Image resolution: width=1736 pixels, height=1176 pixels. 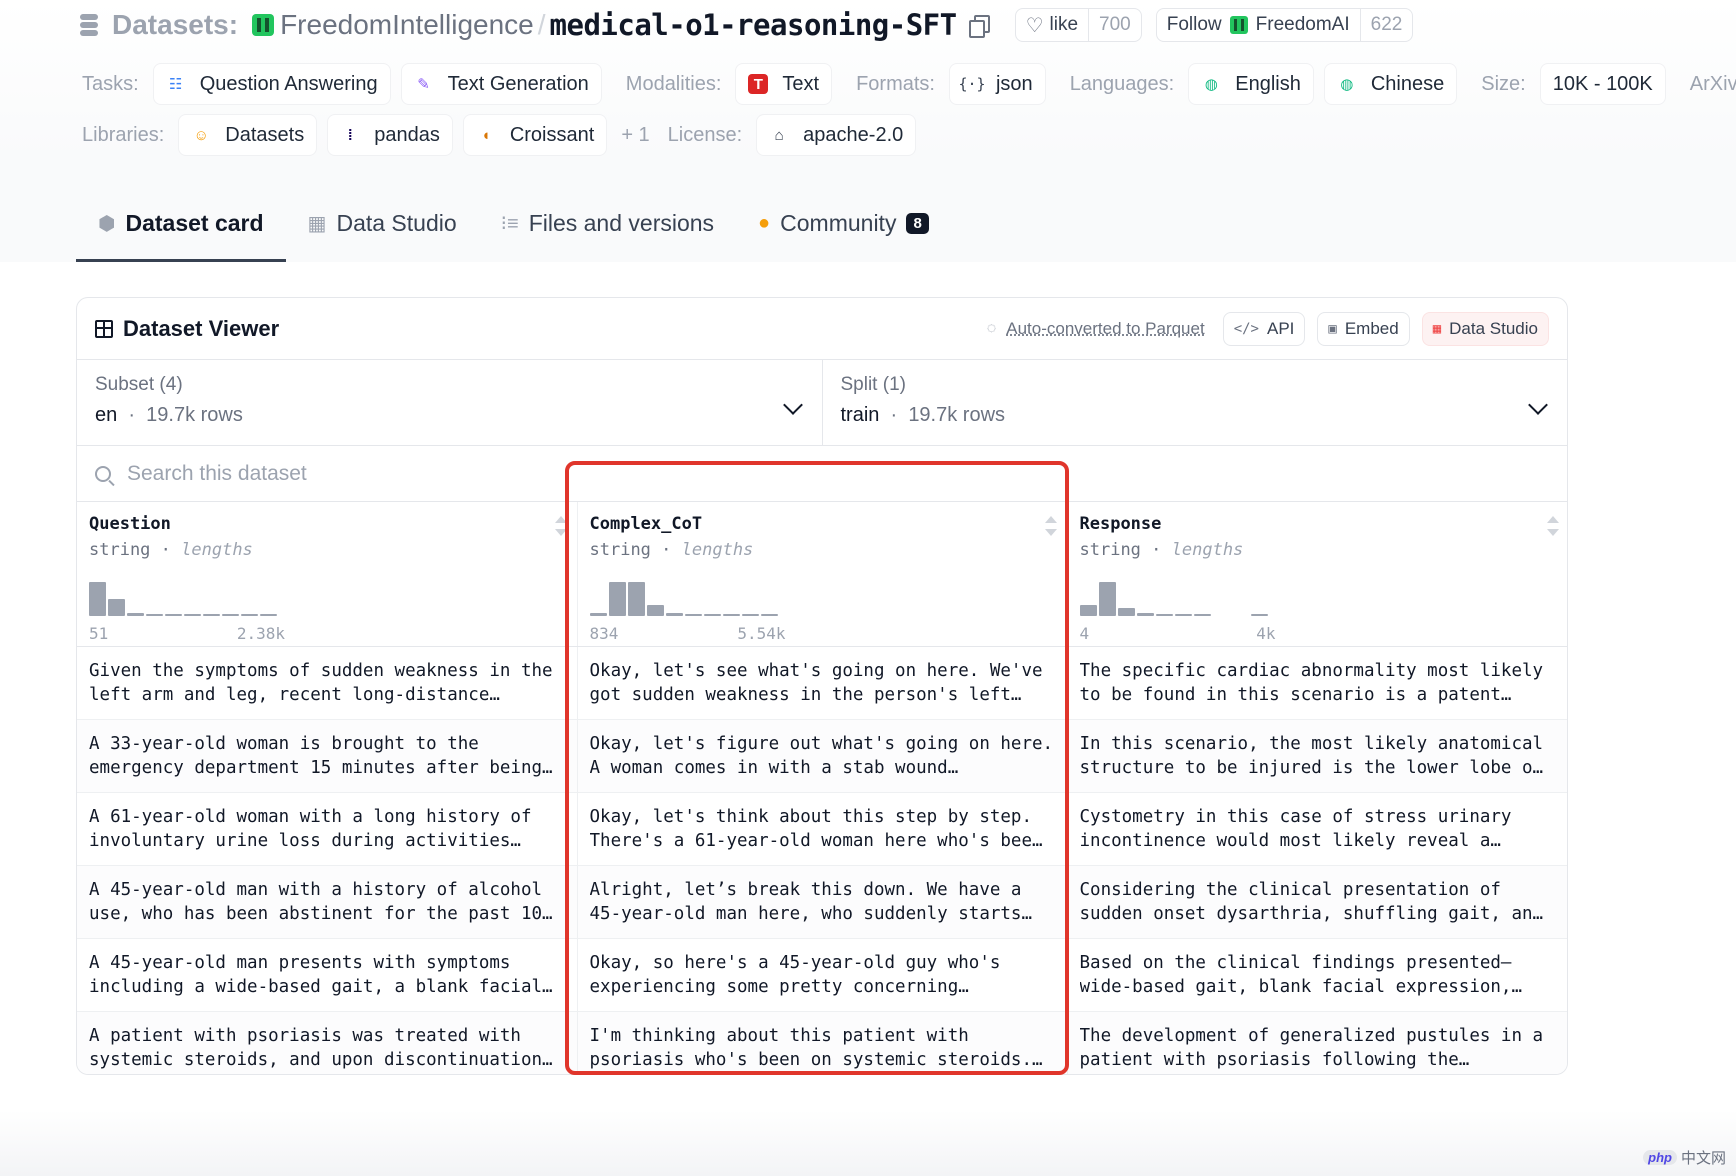 What do you see at coordinates (271, 84) in the screenshot?
I see `tag-question-answering: ☷ Question Answering` at bounding box center [271, 84].